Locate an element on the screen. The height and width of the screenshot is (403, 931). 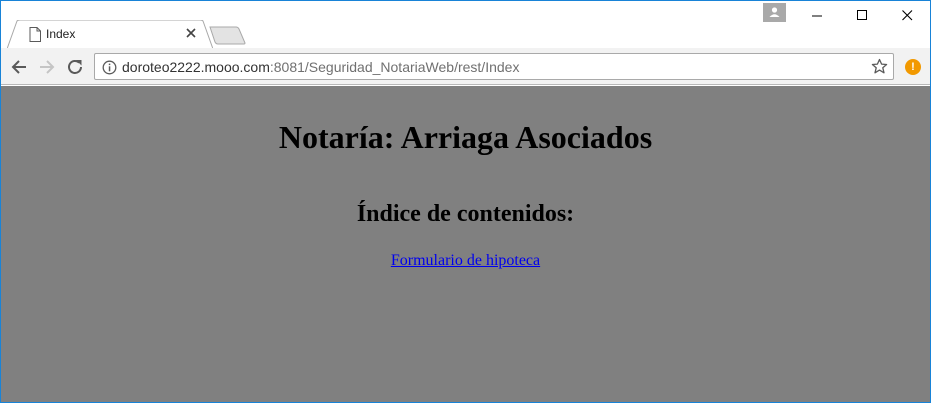
reload-icon is located at coordinates (75, 67).